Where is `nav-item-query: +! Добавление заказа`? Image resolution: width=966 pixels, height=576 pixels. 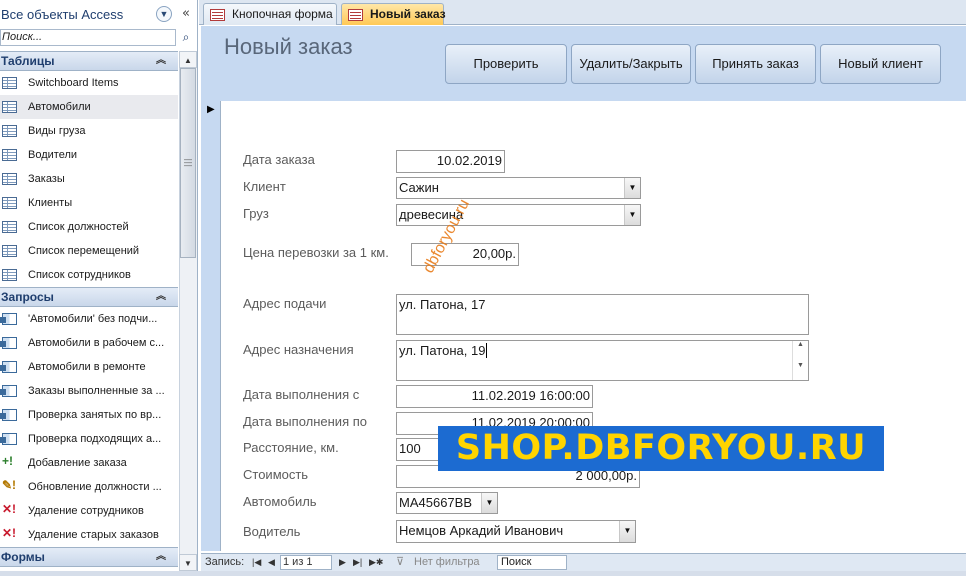 nav-item-query: +! Добавление заказа is located at coordinates (89, 463).